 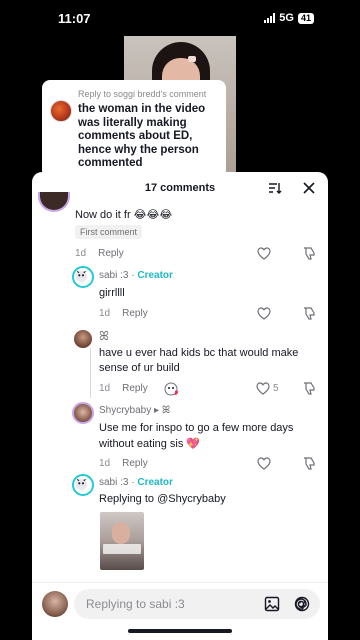 I want to click on comments-count: 17 comments, so click(x=180, y=188).